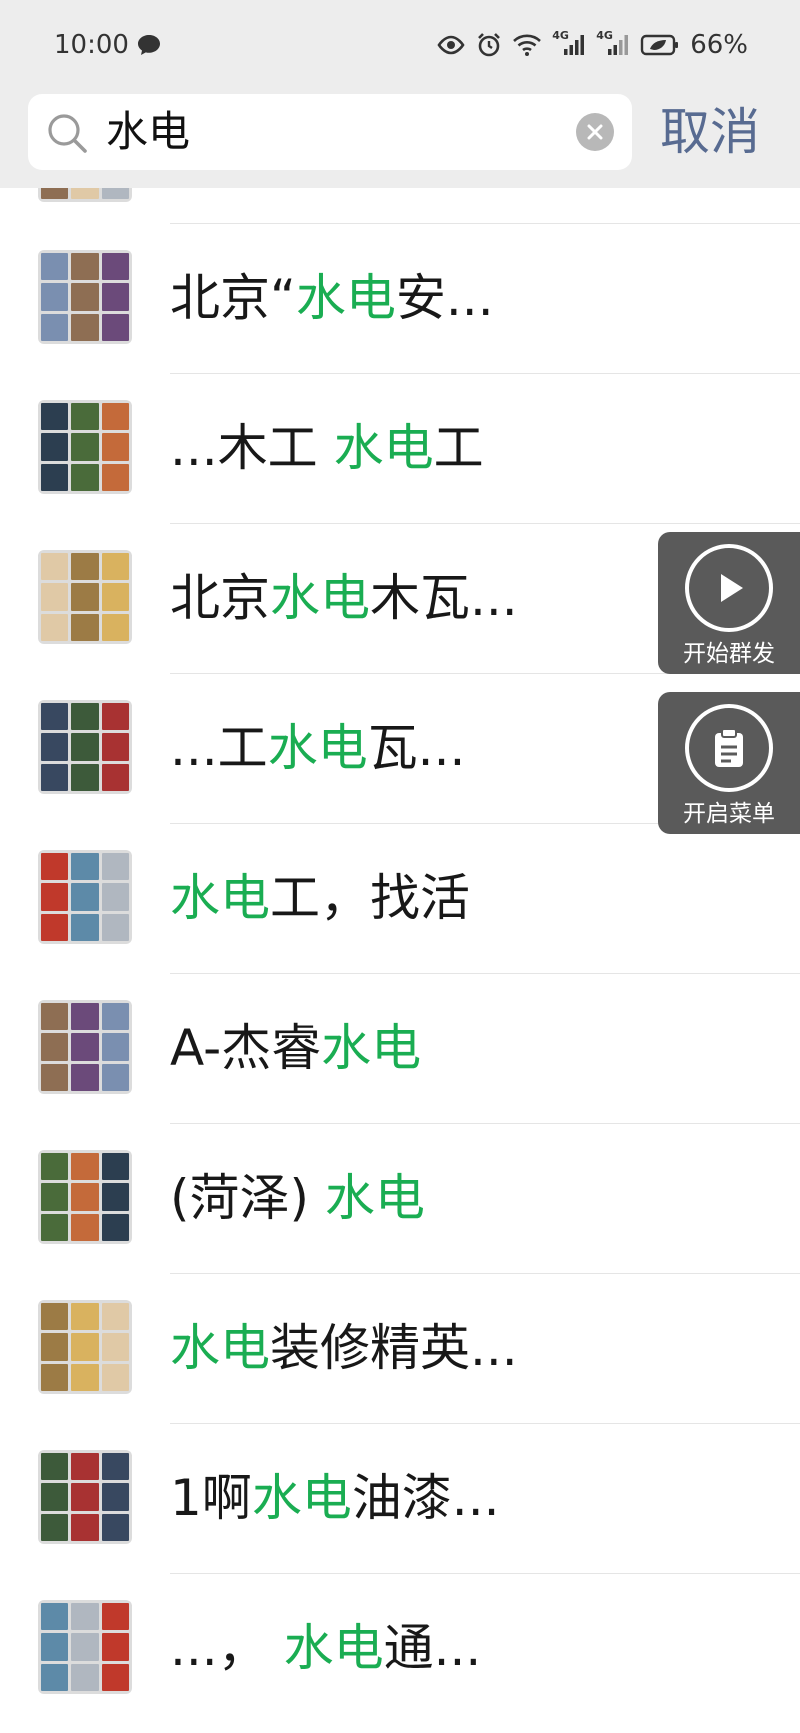 The image size is (800, 1733). I want to click on status-time: 10:00, so click(91, 45).